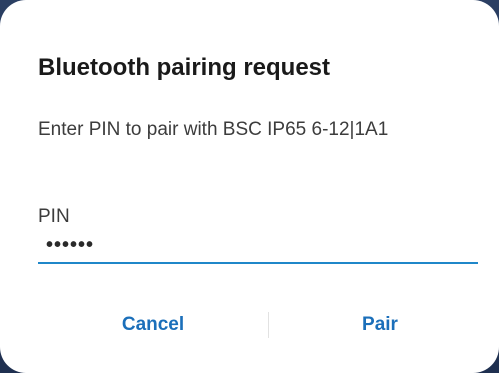  What do you see at coordinates (213, 129) in the screenshot?
I see `dialog-message: Enter PIN to pair with BSC IP65 6-12|1A1` at bounding box center [213, 129].